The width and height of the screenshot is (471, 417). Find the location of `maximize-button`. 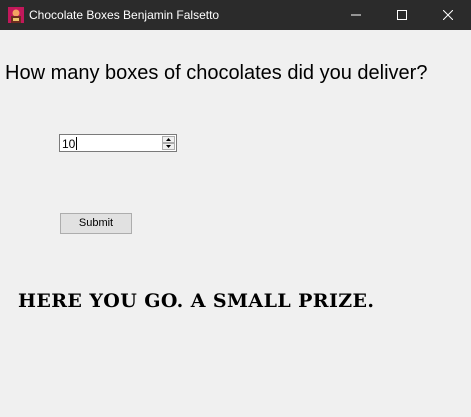

maximize-button is located at coordinates (402, 15).